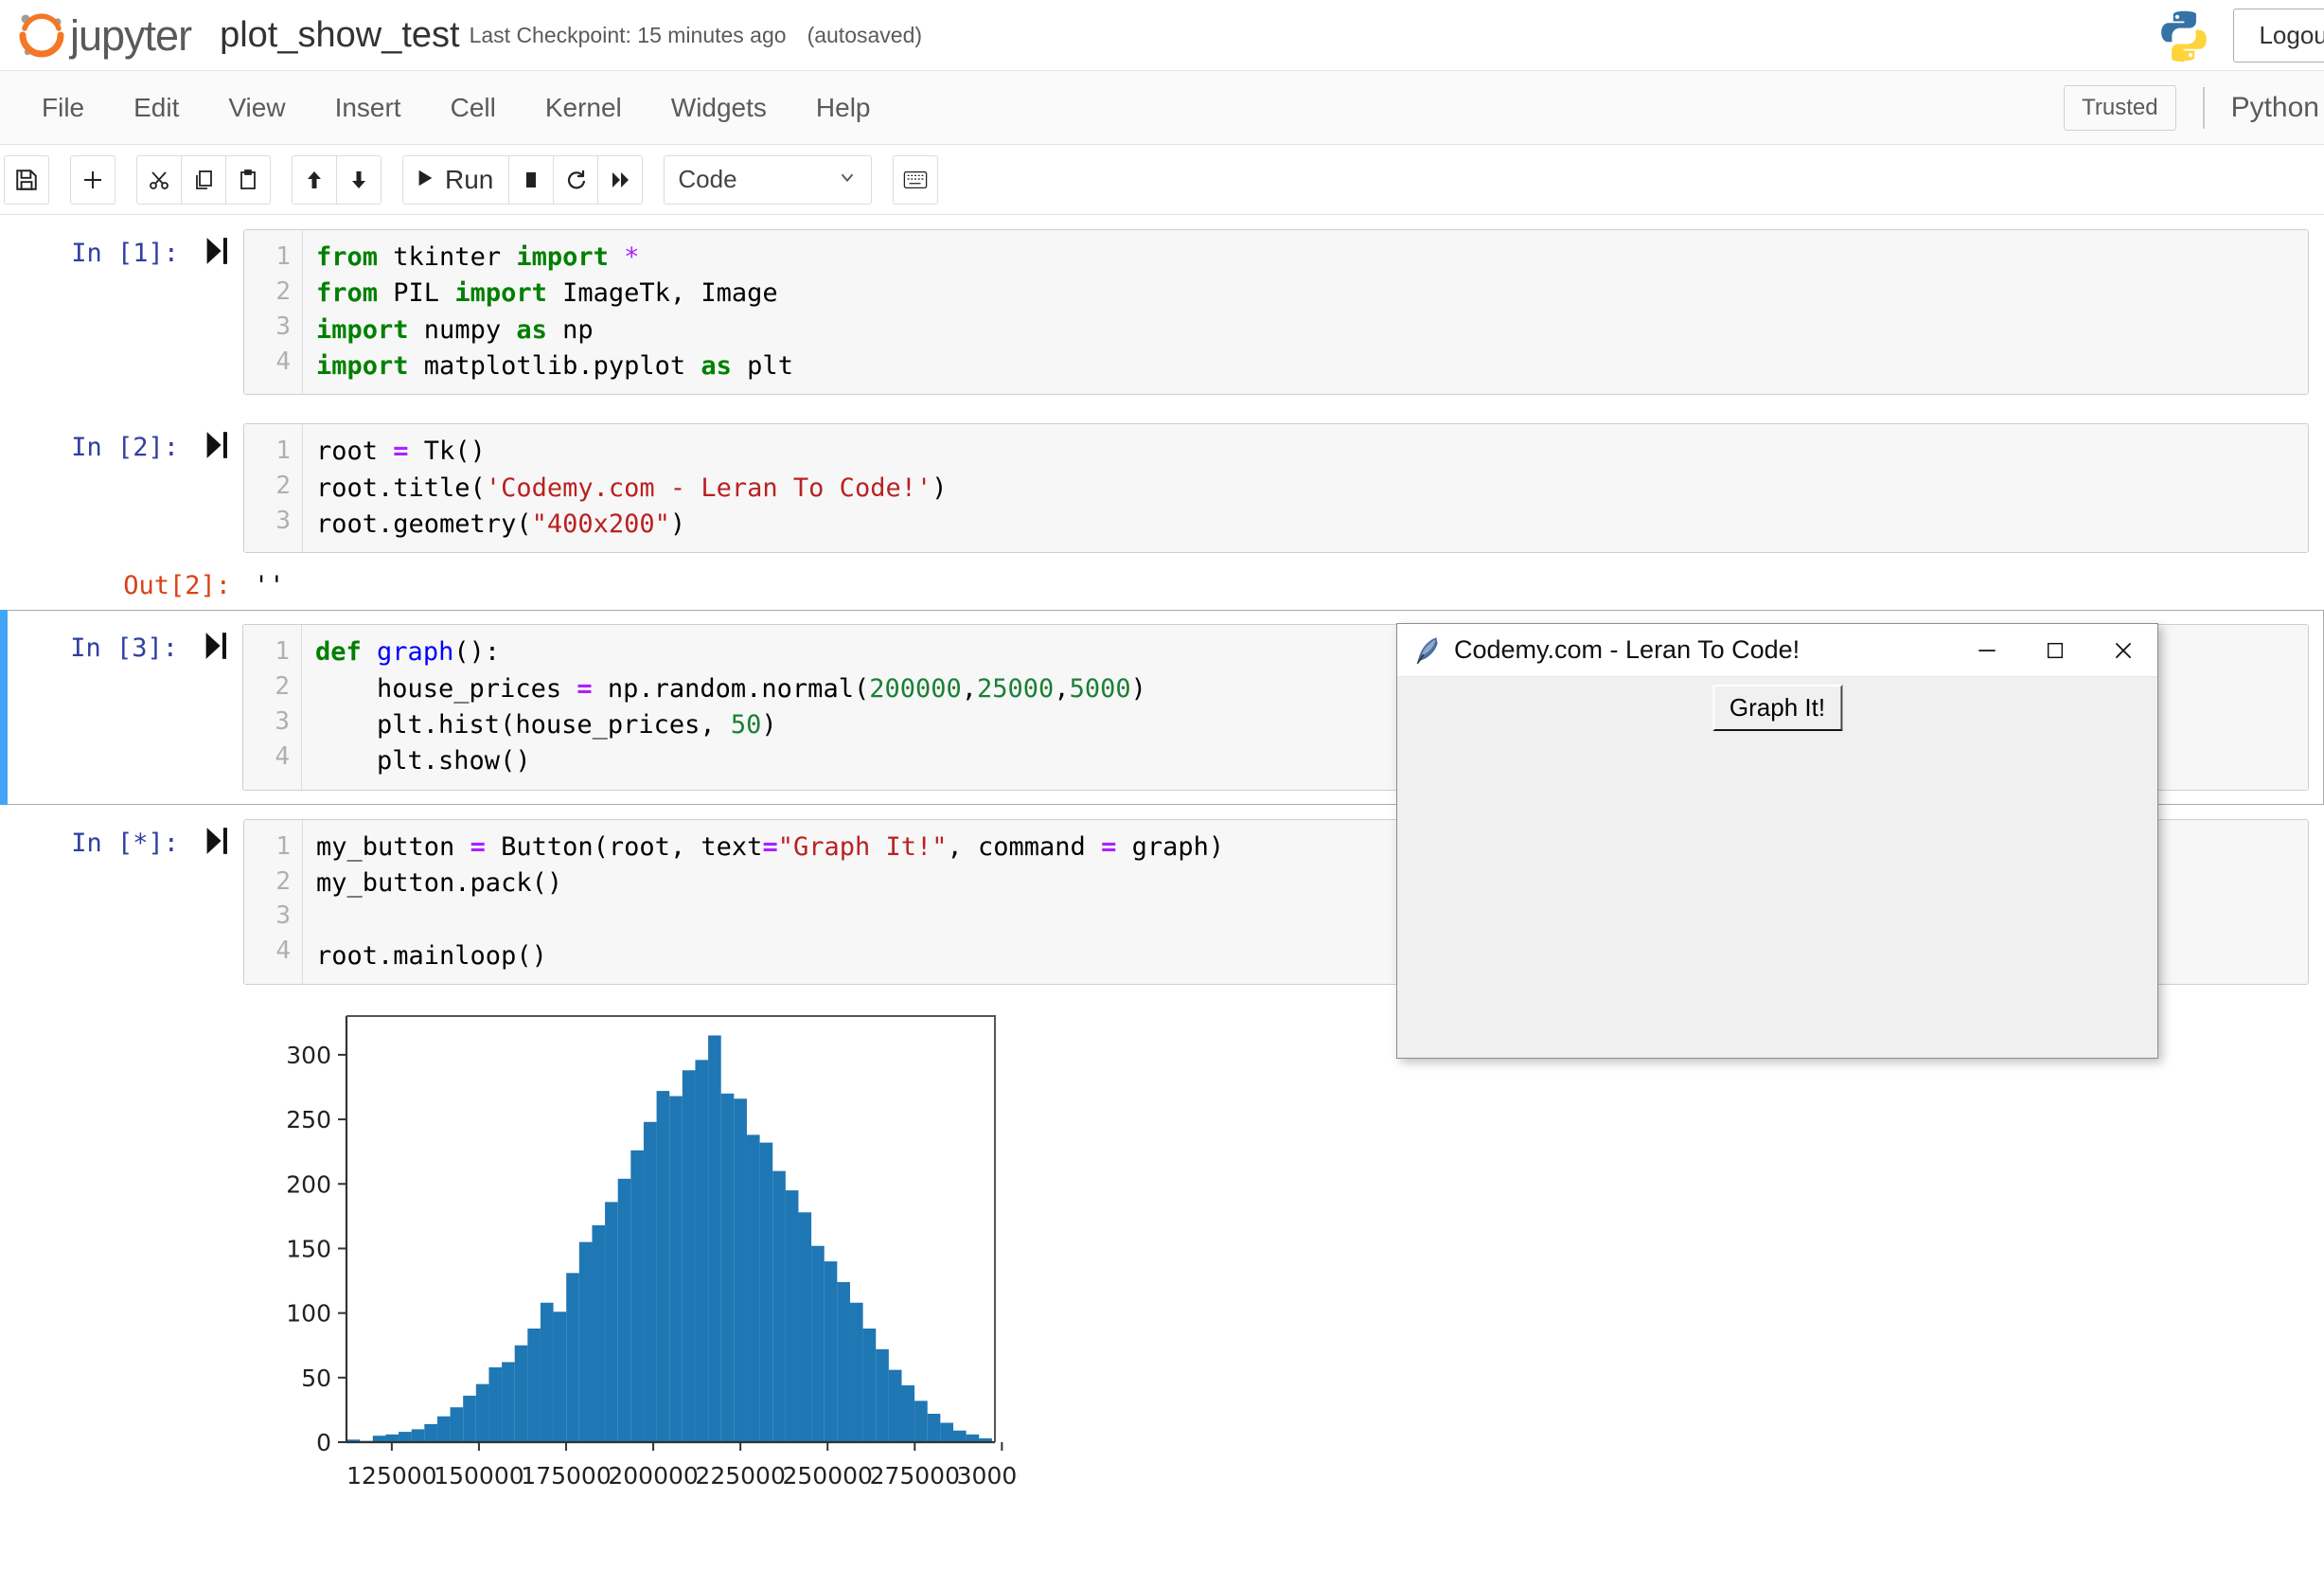 Image resolution: width=2324 pixels, height=1588 pixels. What do you see at coordinates (473, 108) in the screenshot?
I see `menu-cell: Cell` at bounding box center [473, 108].